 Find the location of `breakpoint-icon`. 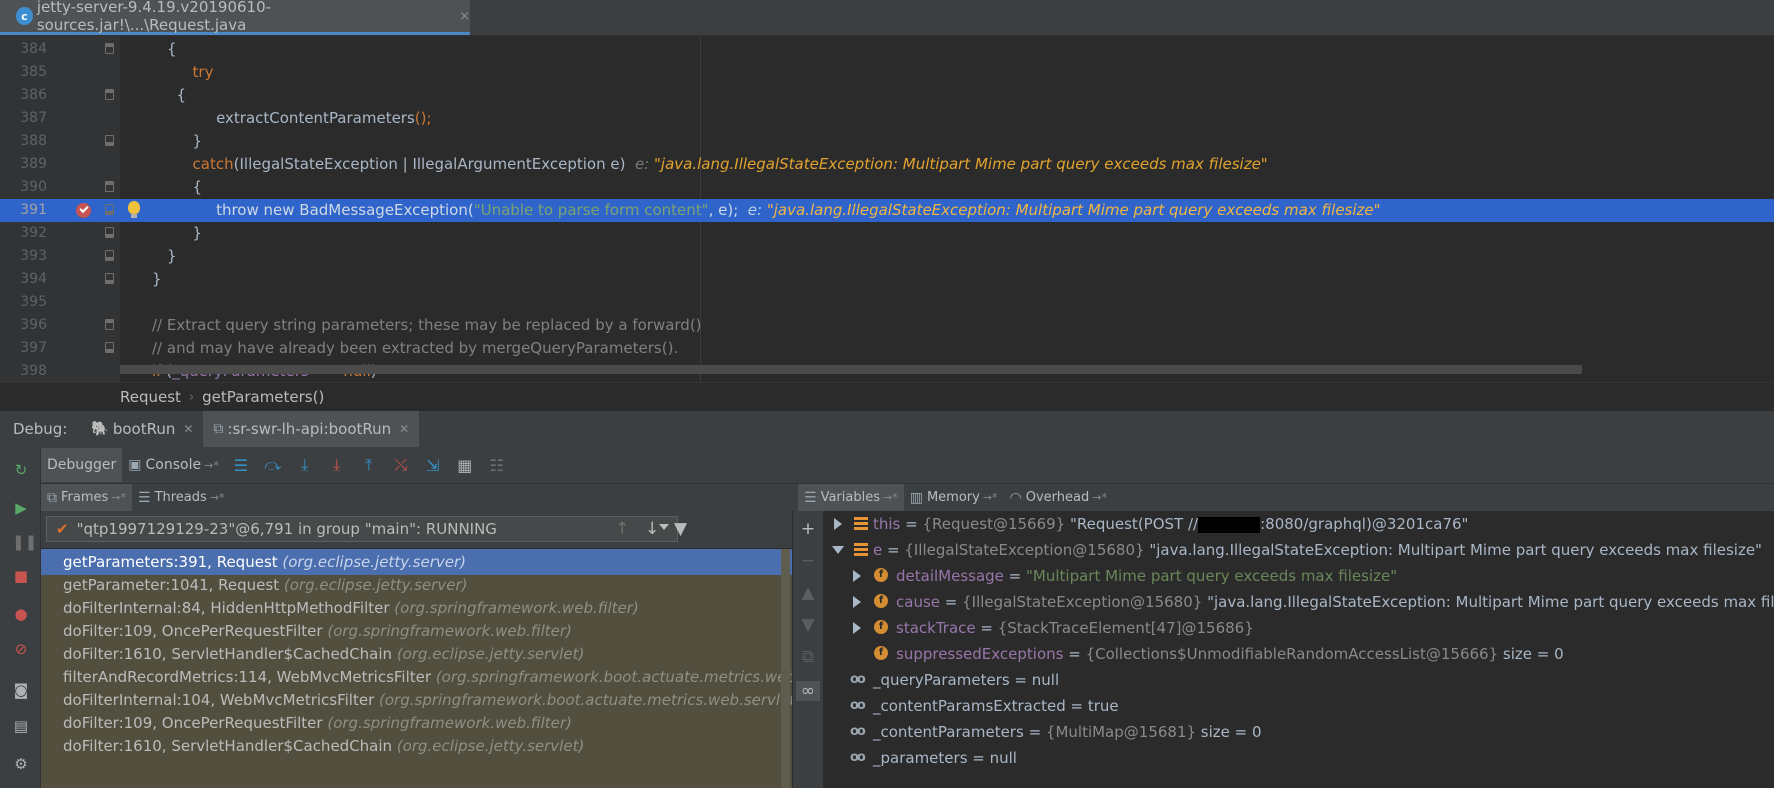

breakpoint-icon is located at coordinates (83, 210).